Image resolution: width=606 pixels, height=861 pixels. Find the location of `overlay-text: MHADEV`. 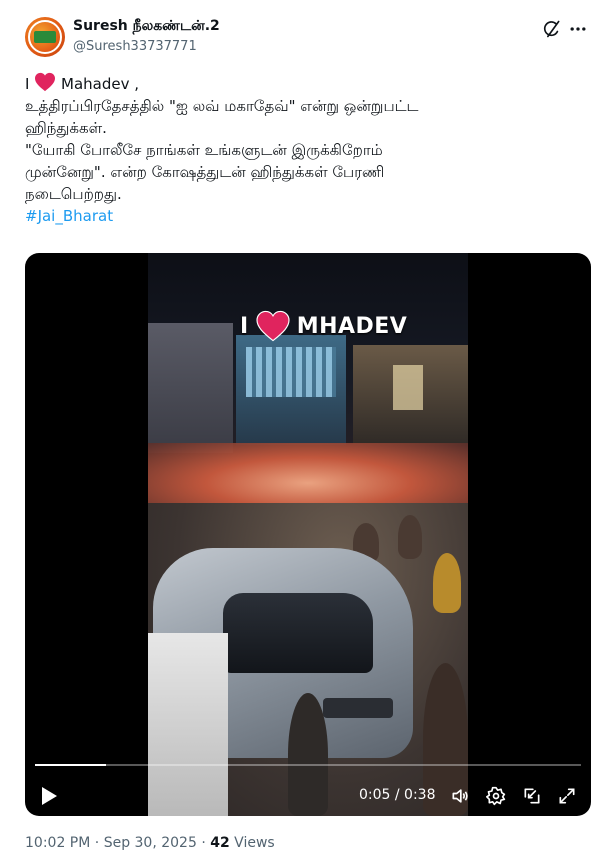

overlay-text: MHADEV is located at coordinates (352, 326).